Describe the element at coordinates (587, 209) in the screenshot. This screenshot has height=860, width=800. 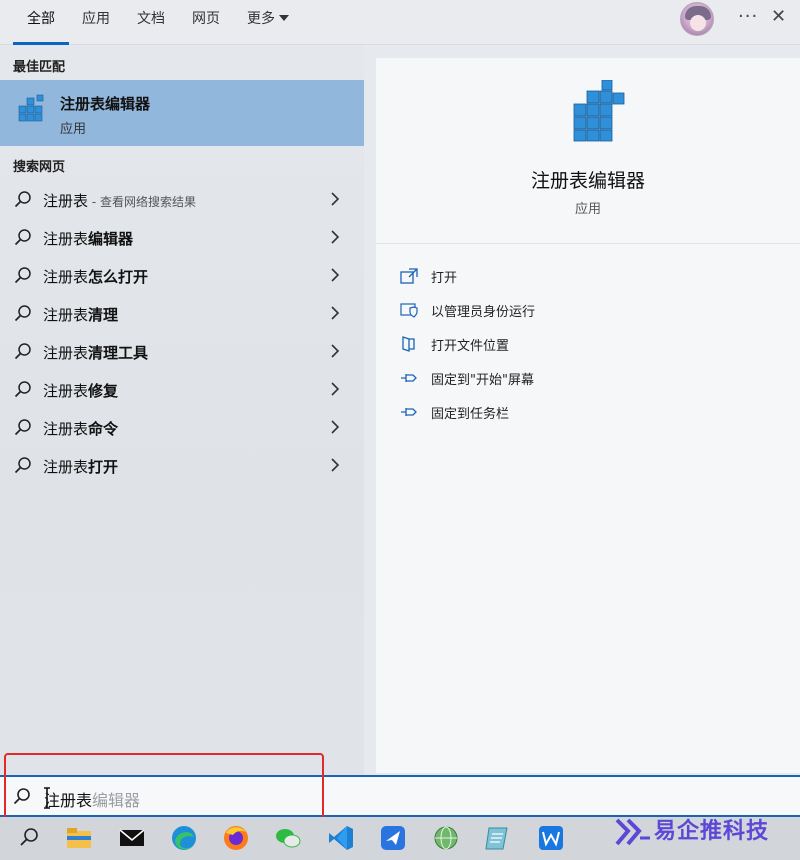
I see `app-type: 应用` at that location.